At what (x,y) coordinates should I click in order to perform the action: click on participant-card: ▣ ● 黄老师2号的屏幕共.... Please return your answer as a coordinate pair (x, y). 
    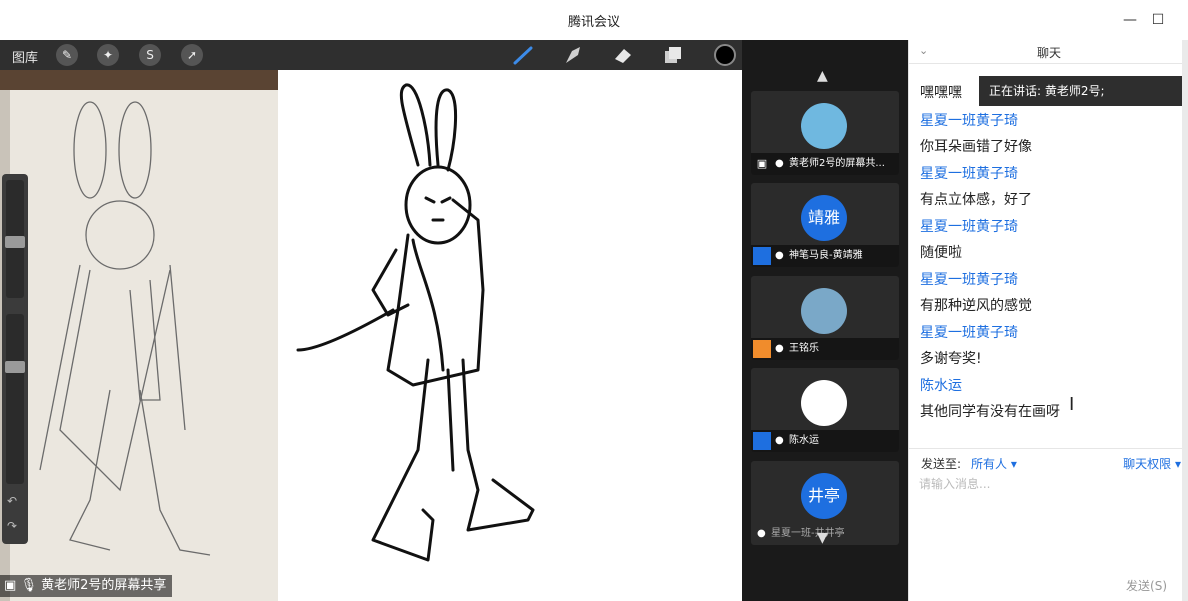
    Looking at the image, I should click on (825, 133).